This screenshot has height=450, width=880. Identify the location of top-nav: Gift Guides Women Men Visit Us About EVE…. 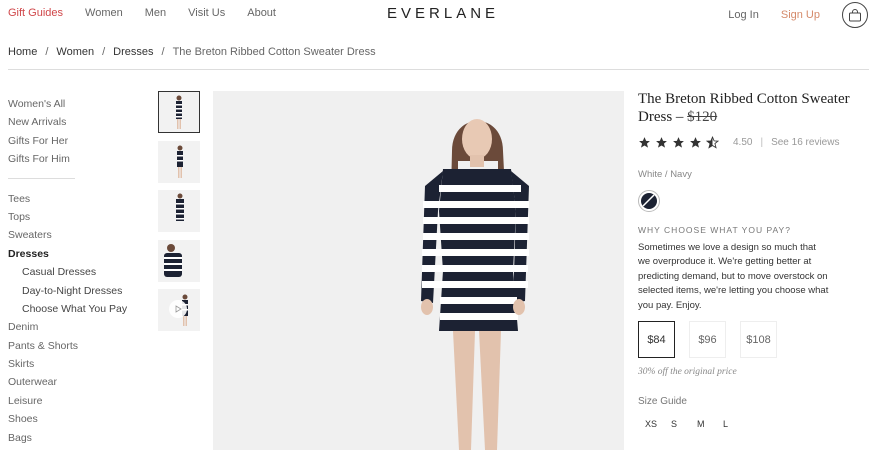
(440, 14).